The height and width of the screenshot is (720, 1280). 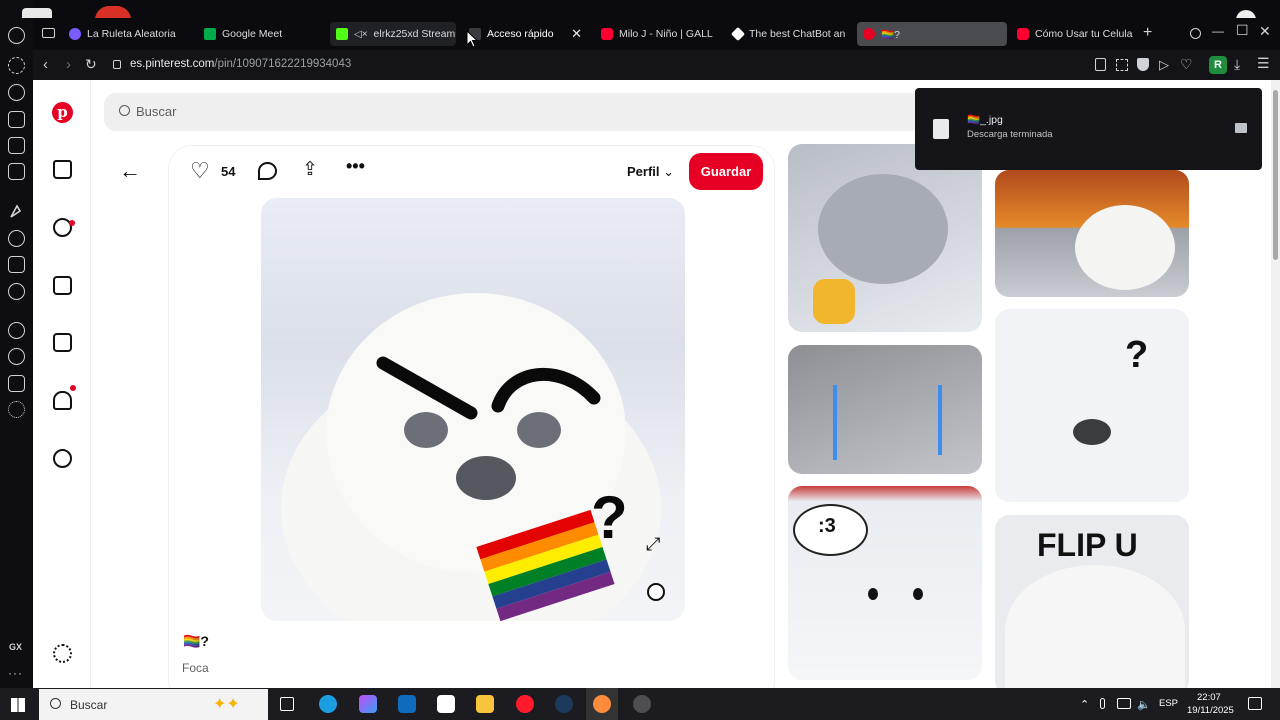 What do you see at coordinates (16, 119) in the screenshot?
I see `rail-pin-icon` at bounding box center [16, 119].